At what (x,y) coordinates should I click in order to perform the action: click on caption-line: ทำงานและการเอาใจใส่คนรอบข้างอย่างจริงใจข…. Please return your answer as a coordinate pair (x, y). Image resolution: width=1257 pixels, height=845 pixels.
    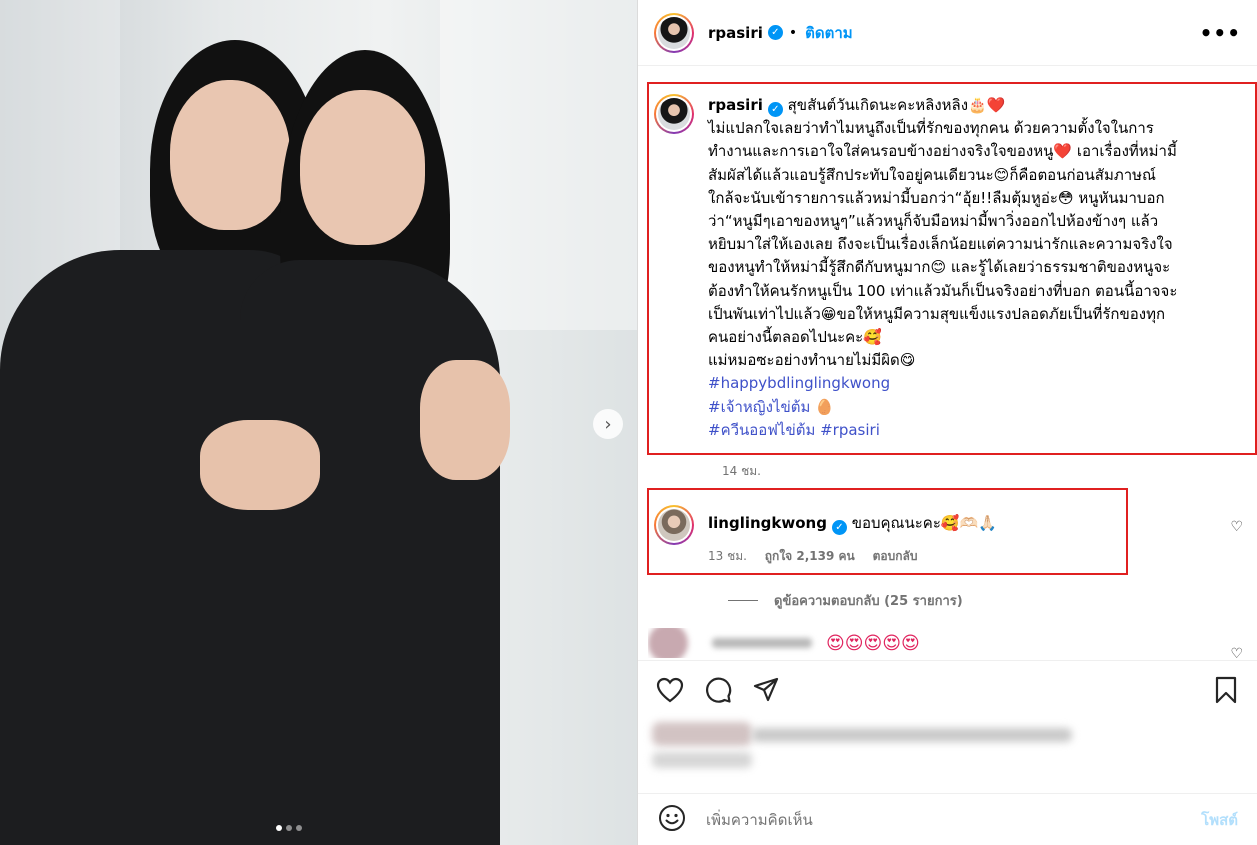
    Looking at the image, I should click on (942, 151).